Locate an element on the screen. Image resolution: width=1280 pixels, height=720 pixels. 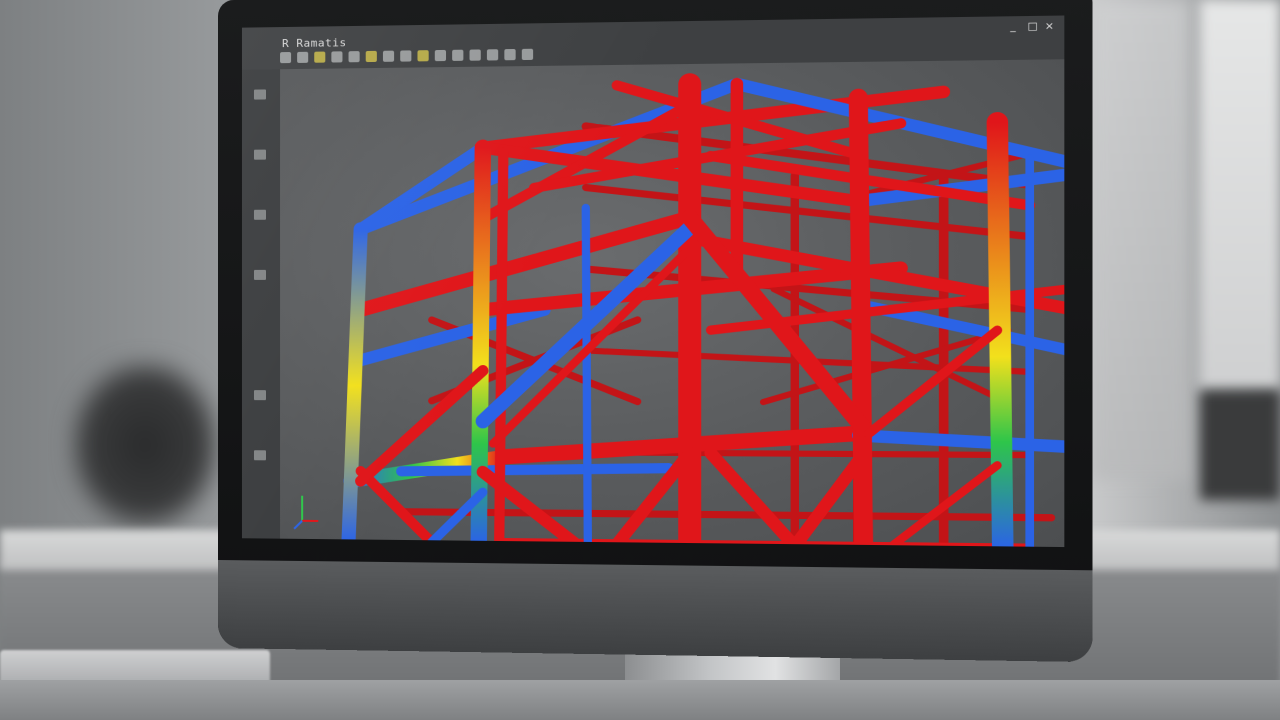
grid-icon is located at coordinates (388, 56).